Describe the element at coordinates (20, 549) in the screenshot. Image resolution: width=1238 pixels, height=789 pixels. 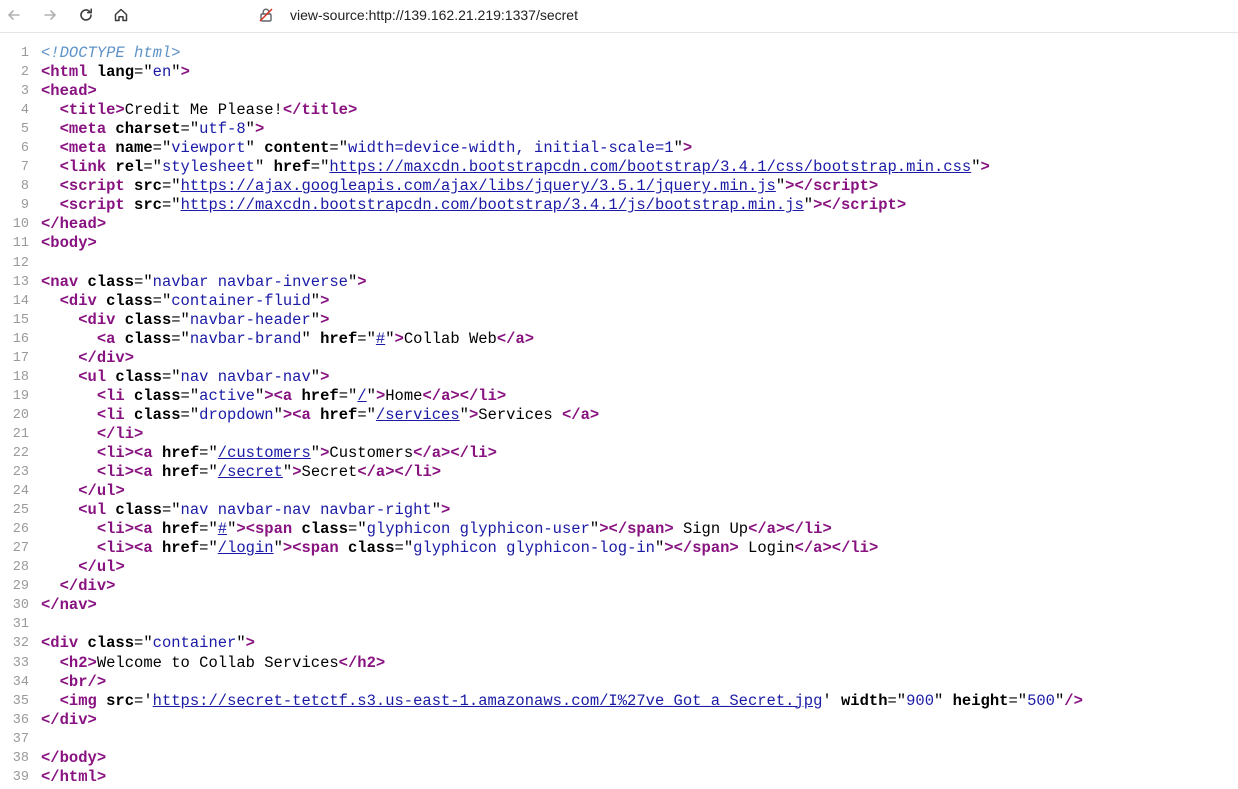
I see `line-number: 27` at that location.